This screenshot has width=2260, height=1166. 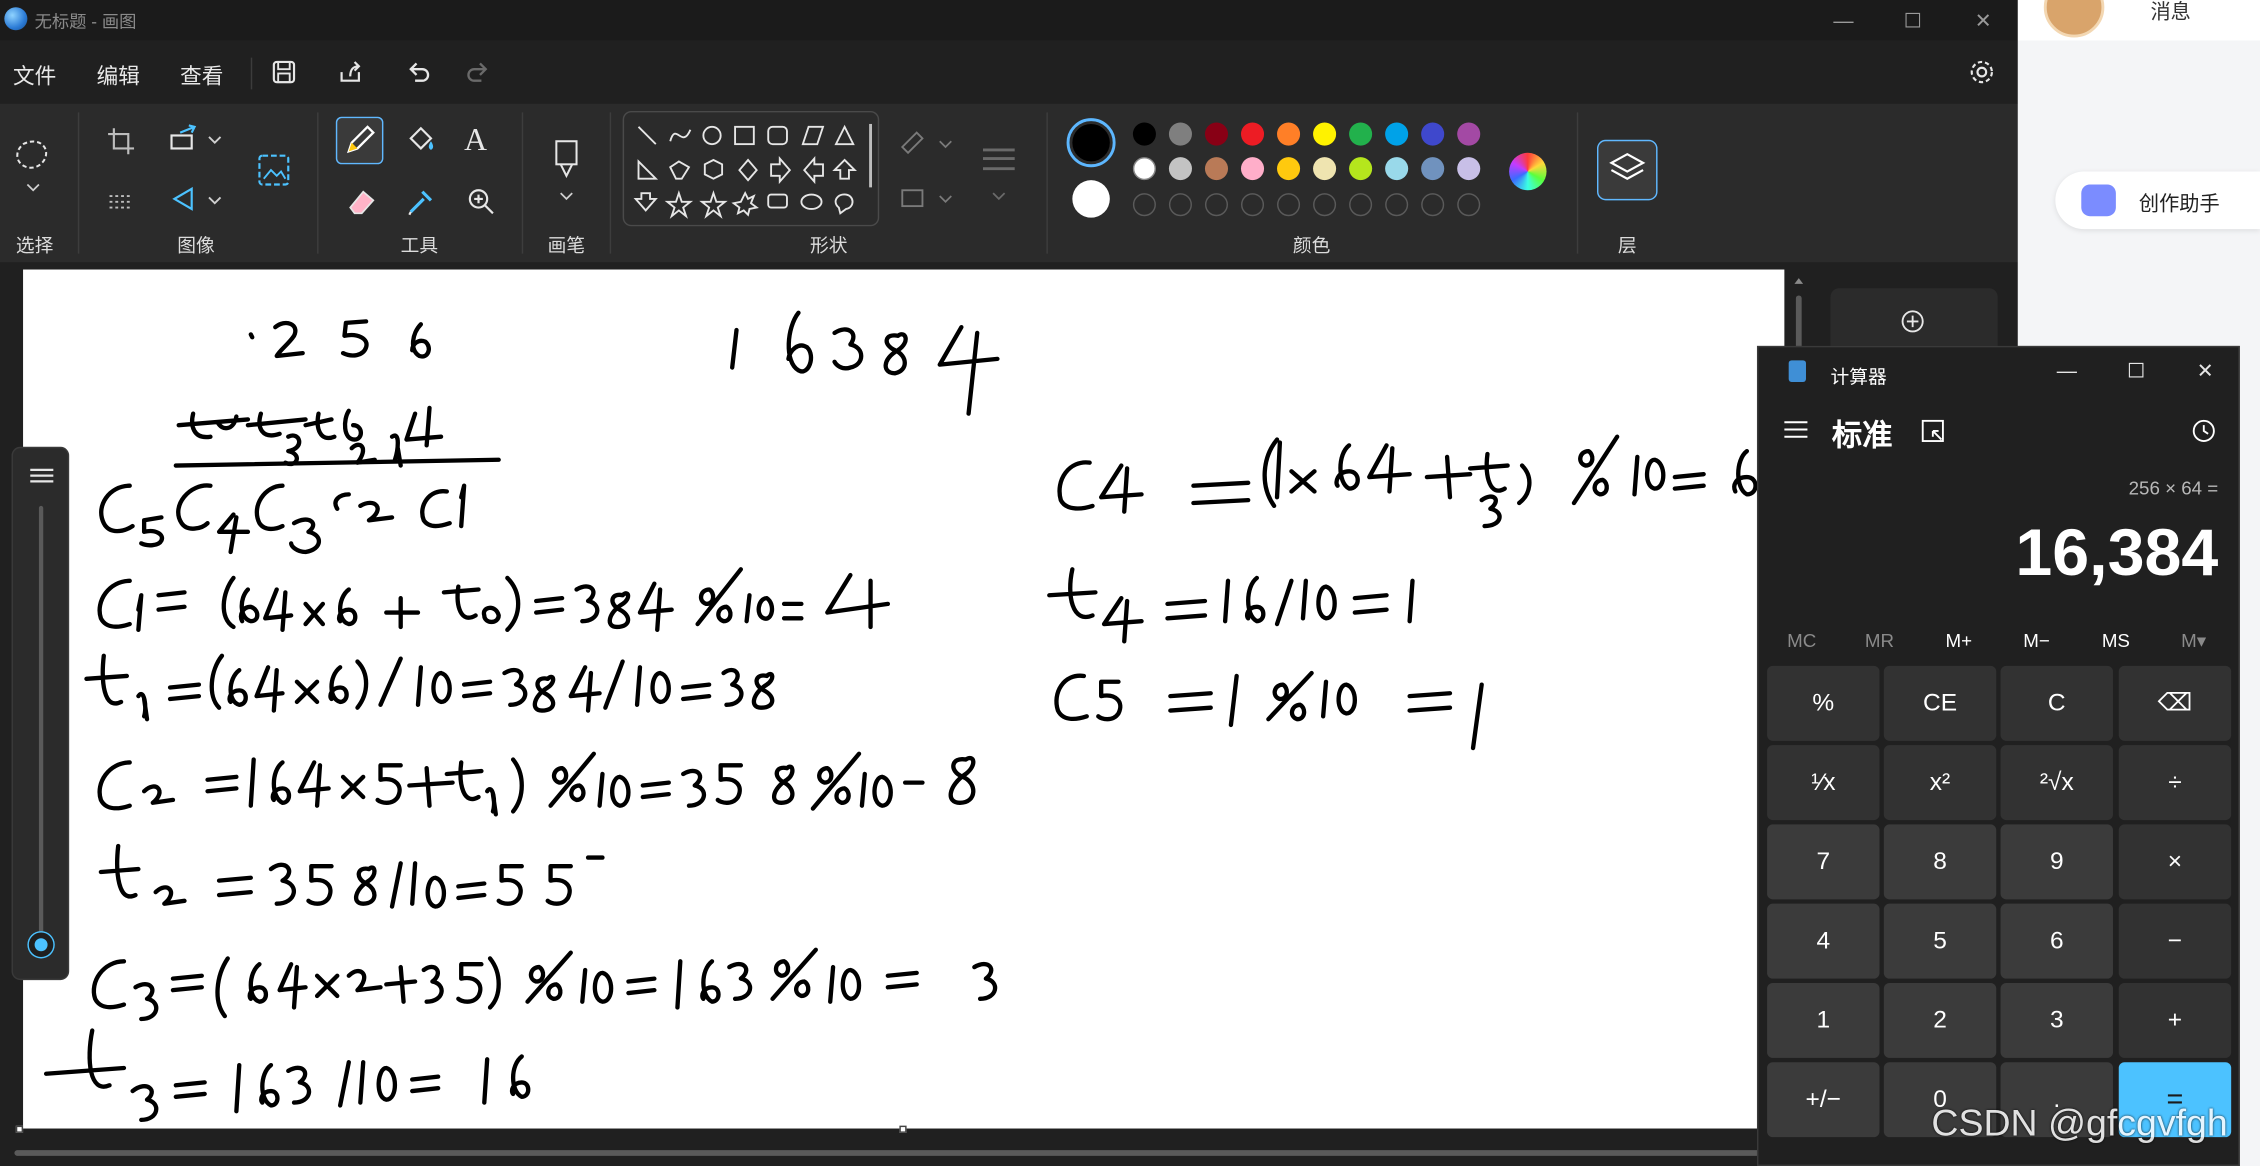 What do you see at coordinates (752, 169) in the screenshot?
I see `shape-icons` at bounding box center [752, 169].